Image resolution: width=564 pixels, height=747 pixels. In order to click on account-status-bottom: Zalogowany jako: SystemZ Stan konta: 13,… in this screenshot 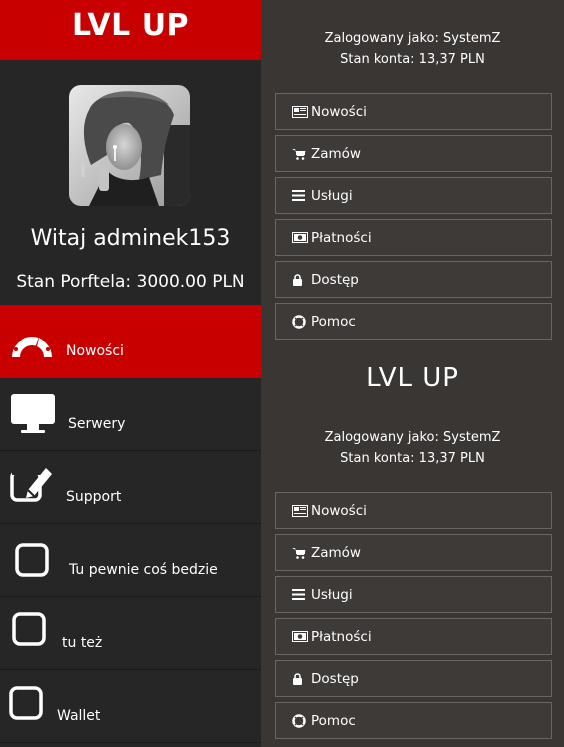, I will do `click(412, 448)`.